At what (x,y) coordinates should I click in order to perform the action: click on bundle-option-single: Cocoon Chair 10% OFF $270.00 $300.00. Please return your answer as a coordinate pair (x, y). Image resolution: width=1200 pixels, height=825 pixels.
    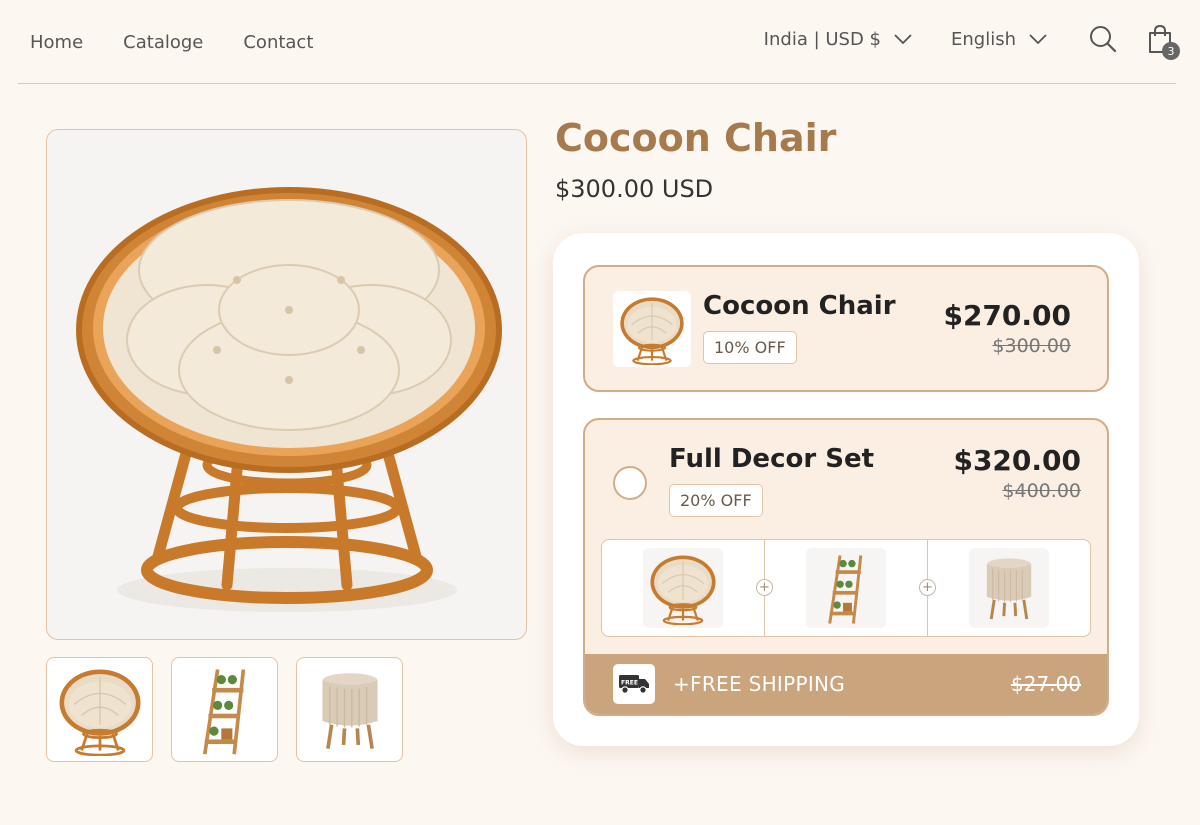
    Looking at the image, I should click on (846, 328).